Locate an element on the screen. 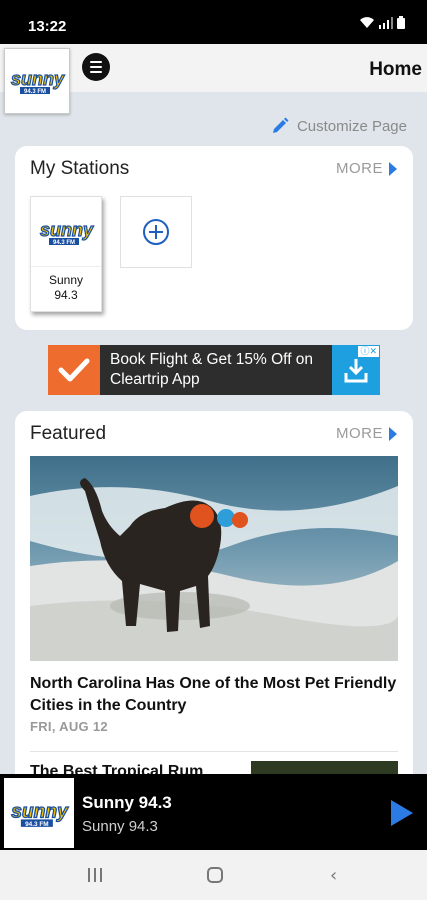 The height and width of the screenshot is (900, 427). signal-icon is located at coordinates (386, 23).